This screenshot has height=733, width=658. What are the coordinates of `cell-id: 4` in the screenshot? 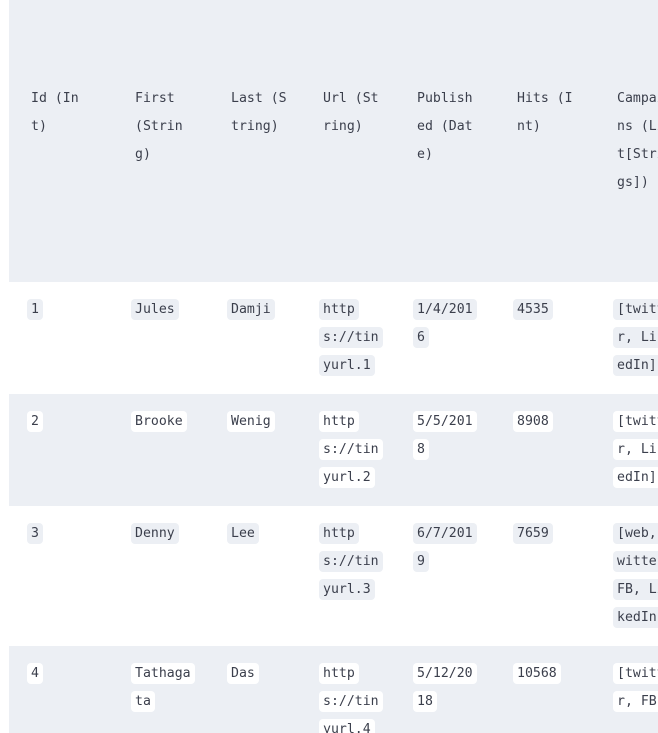 It's located at (65, 689).